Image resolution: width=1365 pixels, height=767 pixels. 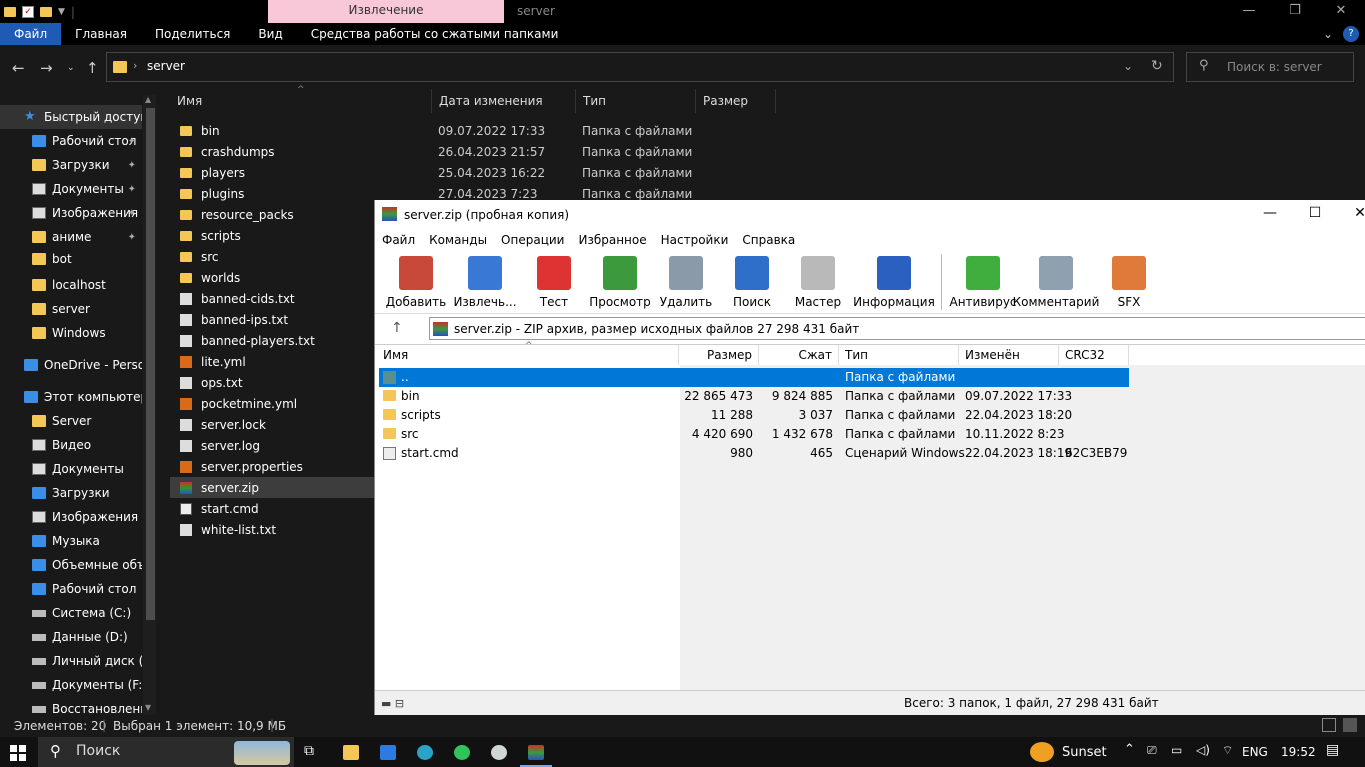 I want to click on mail-icon, so click(x=388, y=752).